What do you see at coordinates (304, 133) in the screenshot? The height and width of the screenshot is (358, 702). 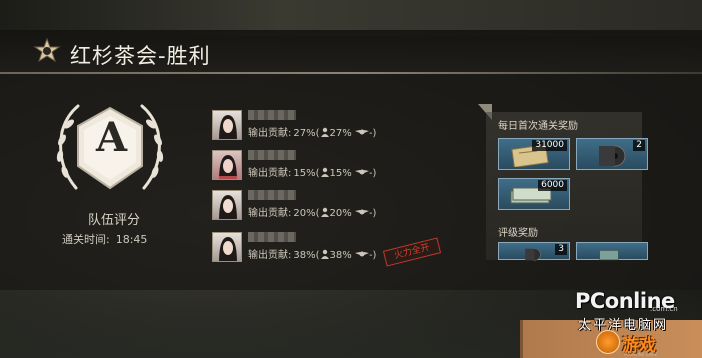 I see `contribution-value: 27%` at bounding box center [304, 133].